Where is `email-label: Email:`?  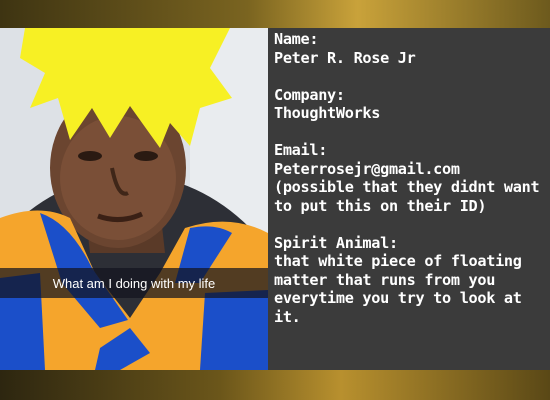 email-label: Email: is located at coordinates (301, 150).